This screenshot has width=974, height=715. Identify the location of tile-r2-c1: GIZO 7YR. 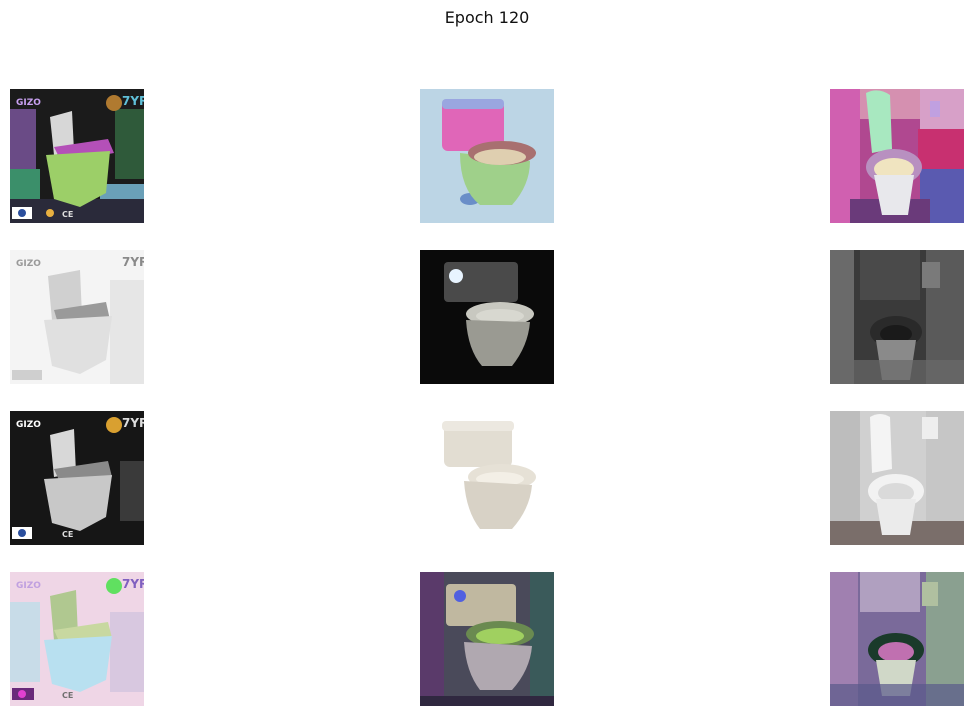
(77, 317).